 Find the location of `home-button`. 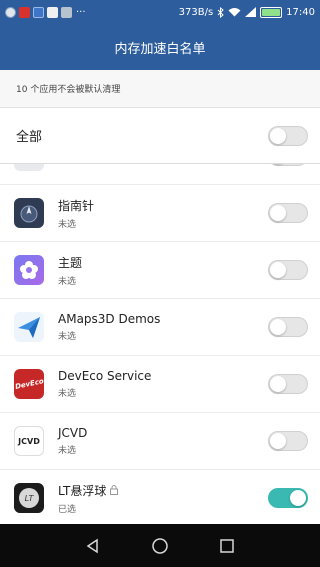

home-button is located at coordinates (160, 546).